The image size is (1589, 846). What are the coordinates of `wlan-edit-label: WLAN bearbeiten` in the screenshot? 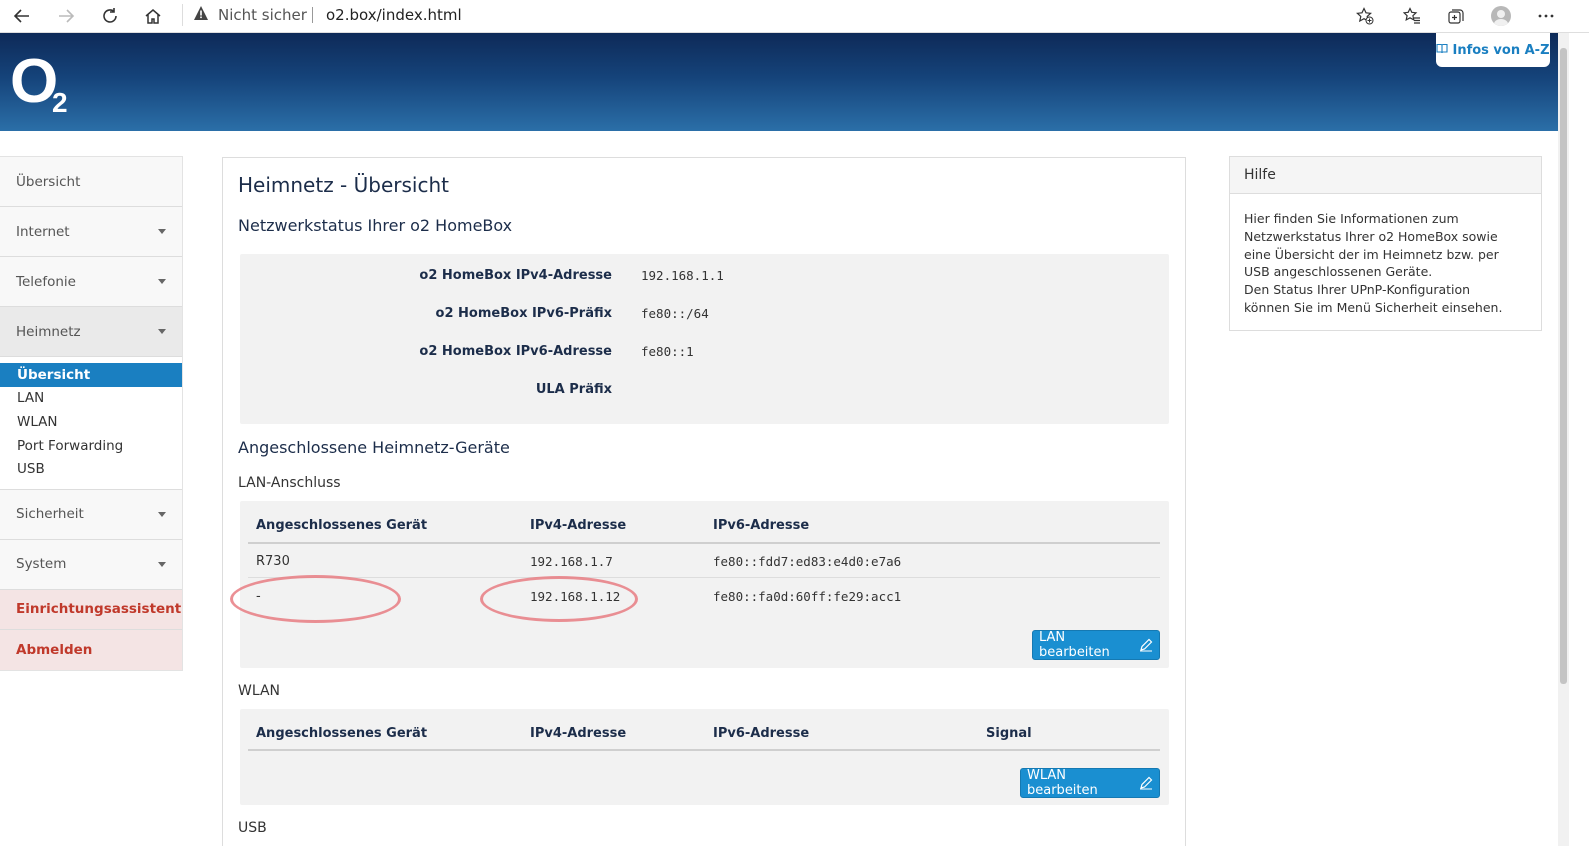 It's located at (1062, 783).